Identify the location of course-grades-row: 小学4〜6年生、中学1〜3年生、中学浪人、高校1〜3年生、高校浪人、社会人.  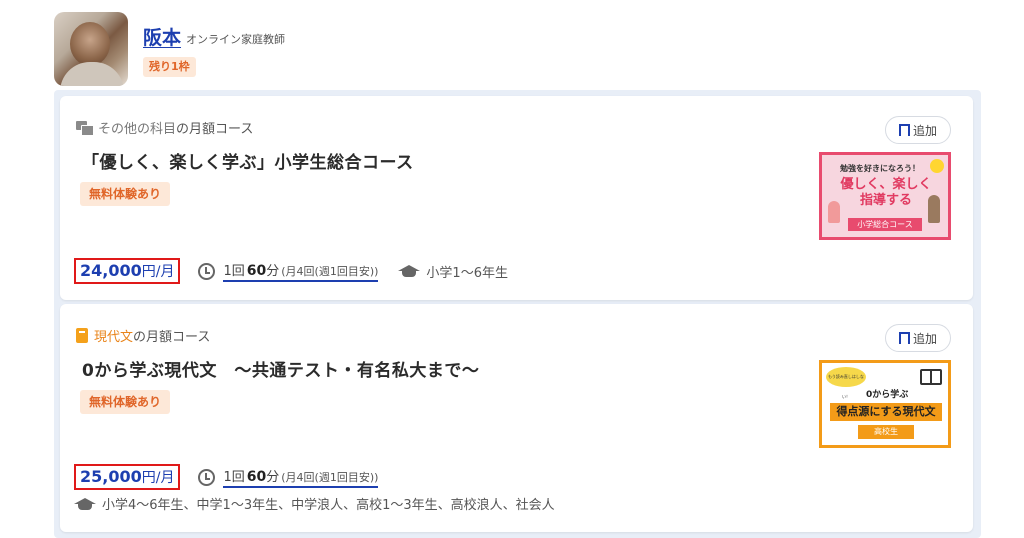
(314, 503).